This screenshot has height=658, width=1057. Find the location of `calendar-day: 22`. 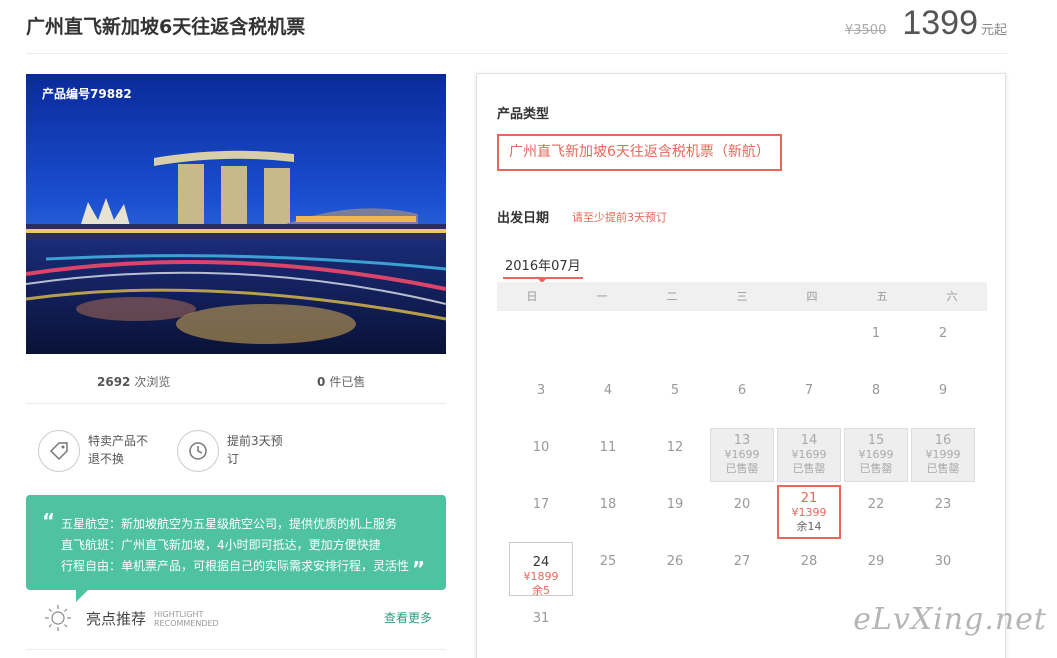

calendar-day: 22 is located at coordinates (876, 512).